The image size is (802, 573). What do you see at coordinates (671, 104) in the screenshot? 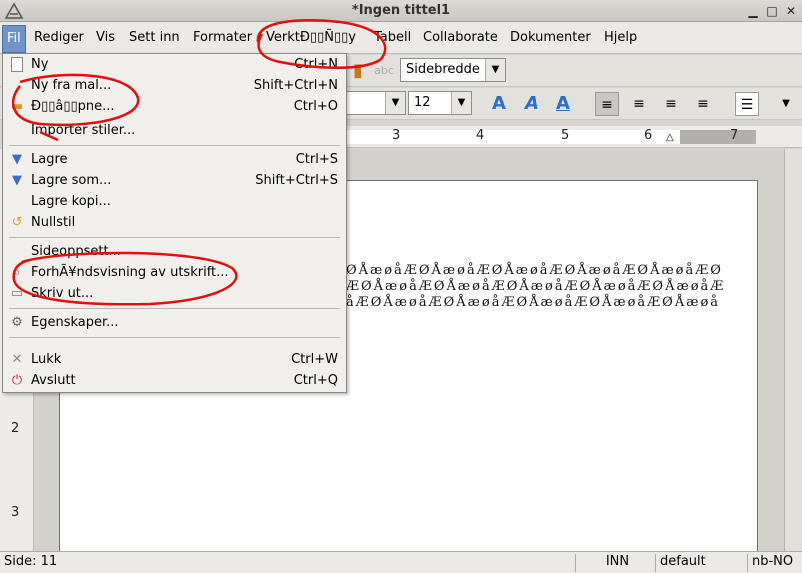
I see `align-right-icon: ≡` at bounding box center [671, 104].